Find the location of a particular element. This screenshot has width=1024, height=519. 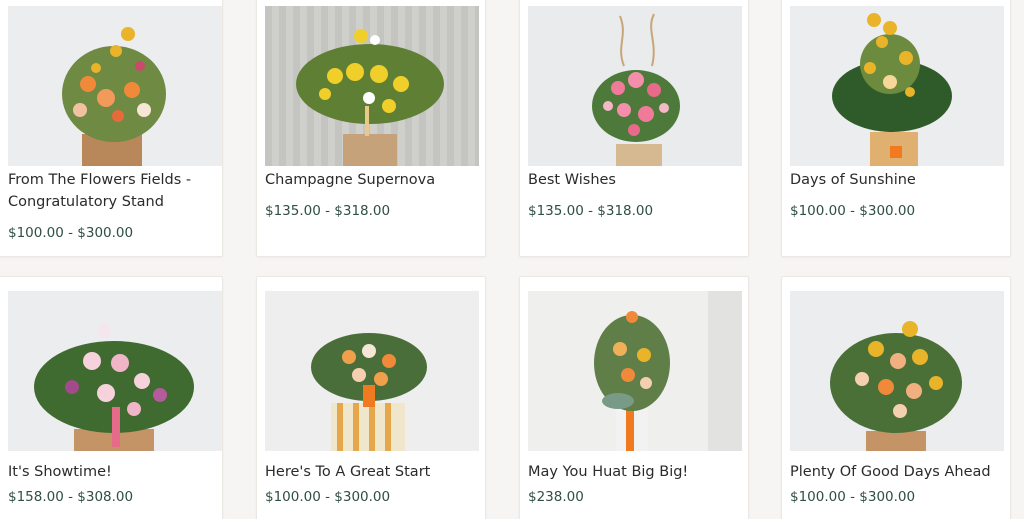

product-card: May You Huat Big Big! $238.00 is located at coordinates (634, 397).